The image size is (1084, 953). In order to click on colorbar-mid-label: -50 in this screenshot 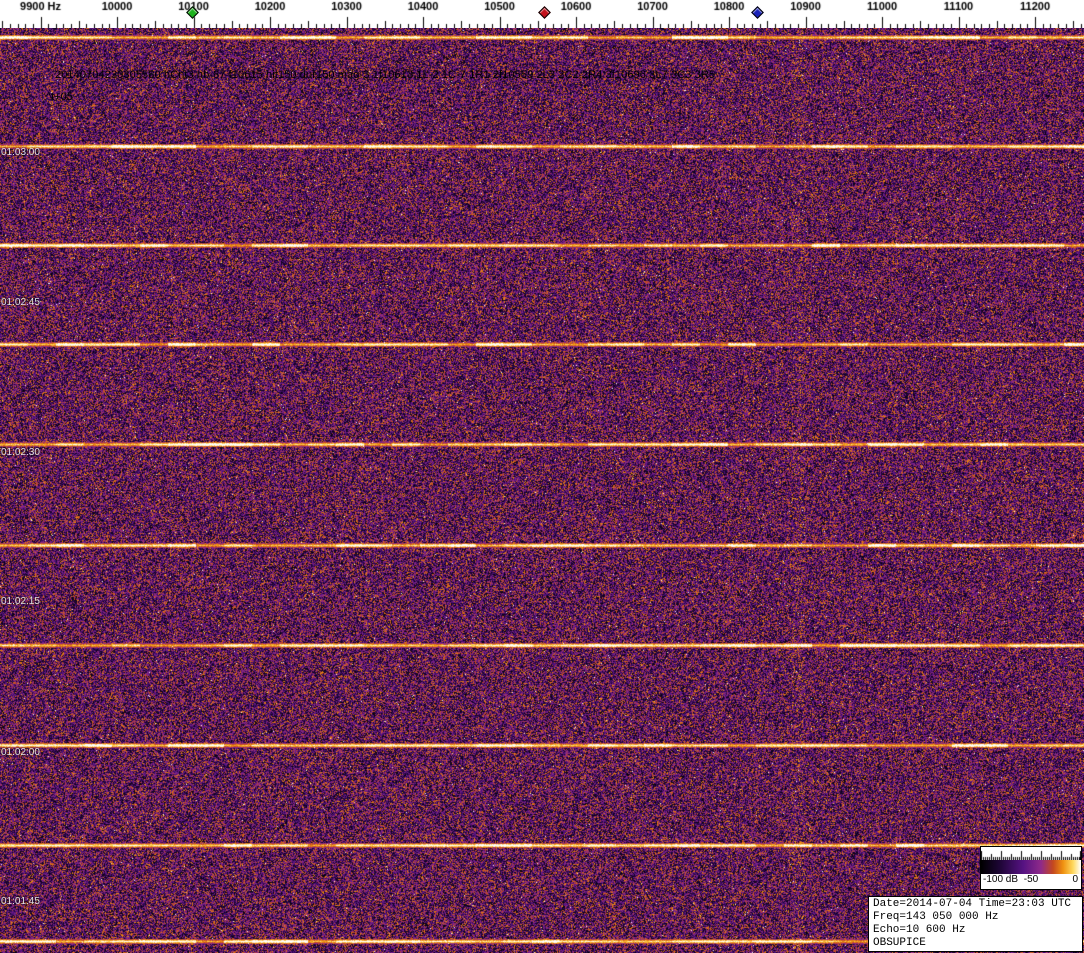, I will do `click(1031, 879)`.